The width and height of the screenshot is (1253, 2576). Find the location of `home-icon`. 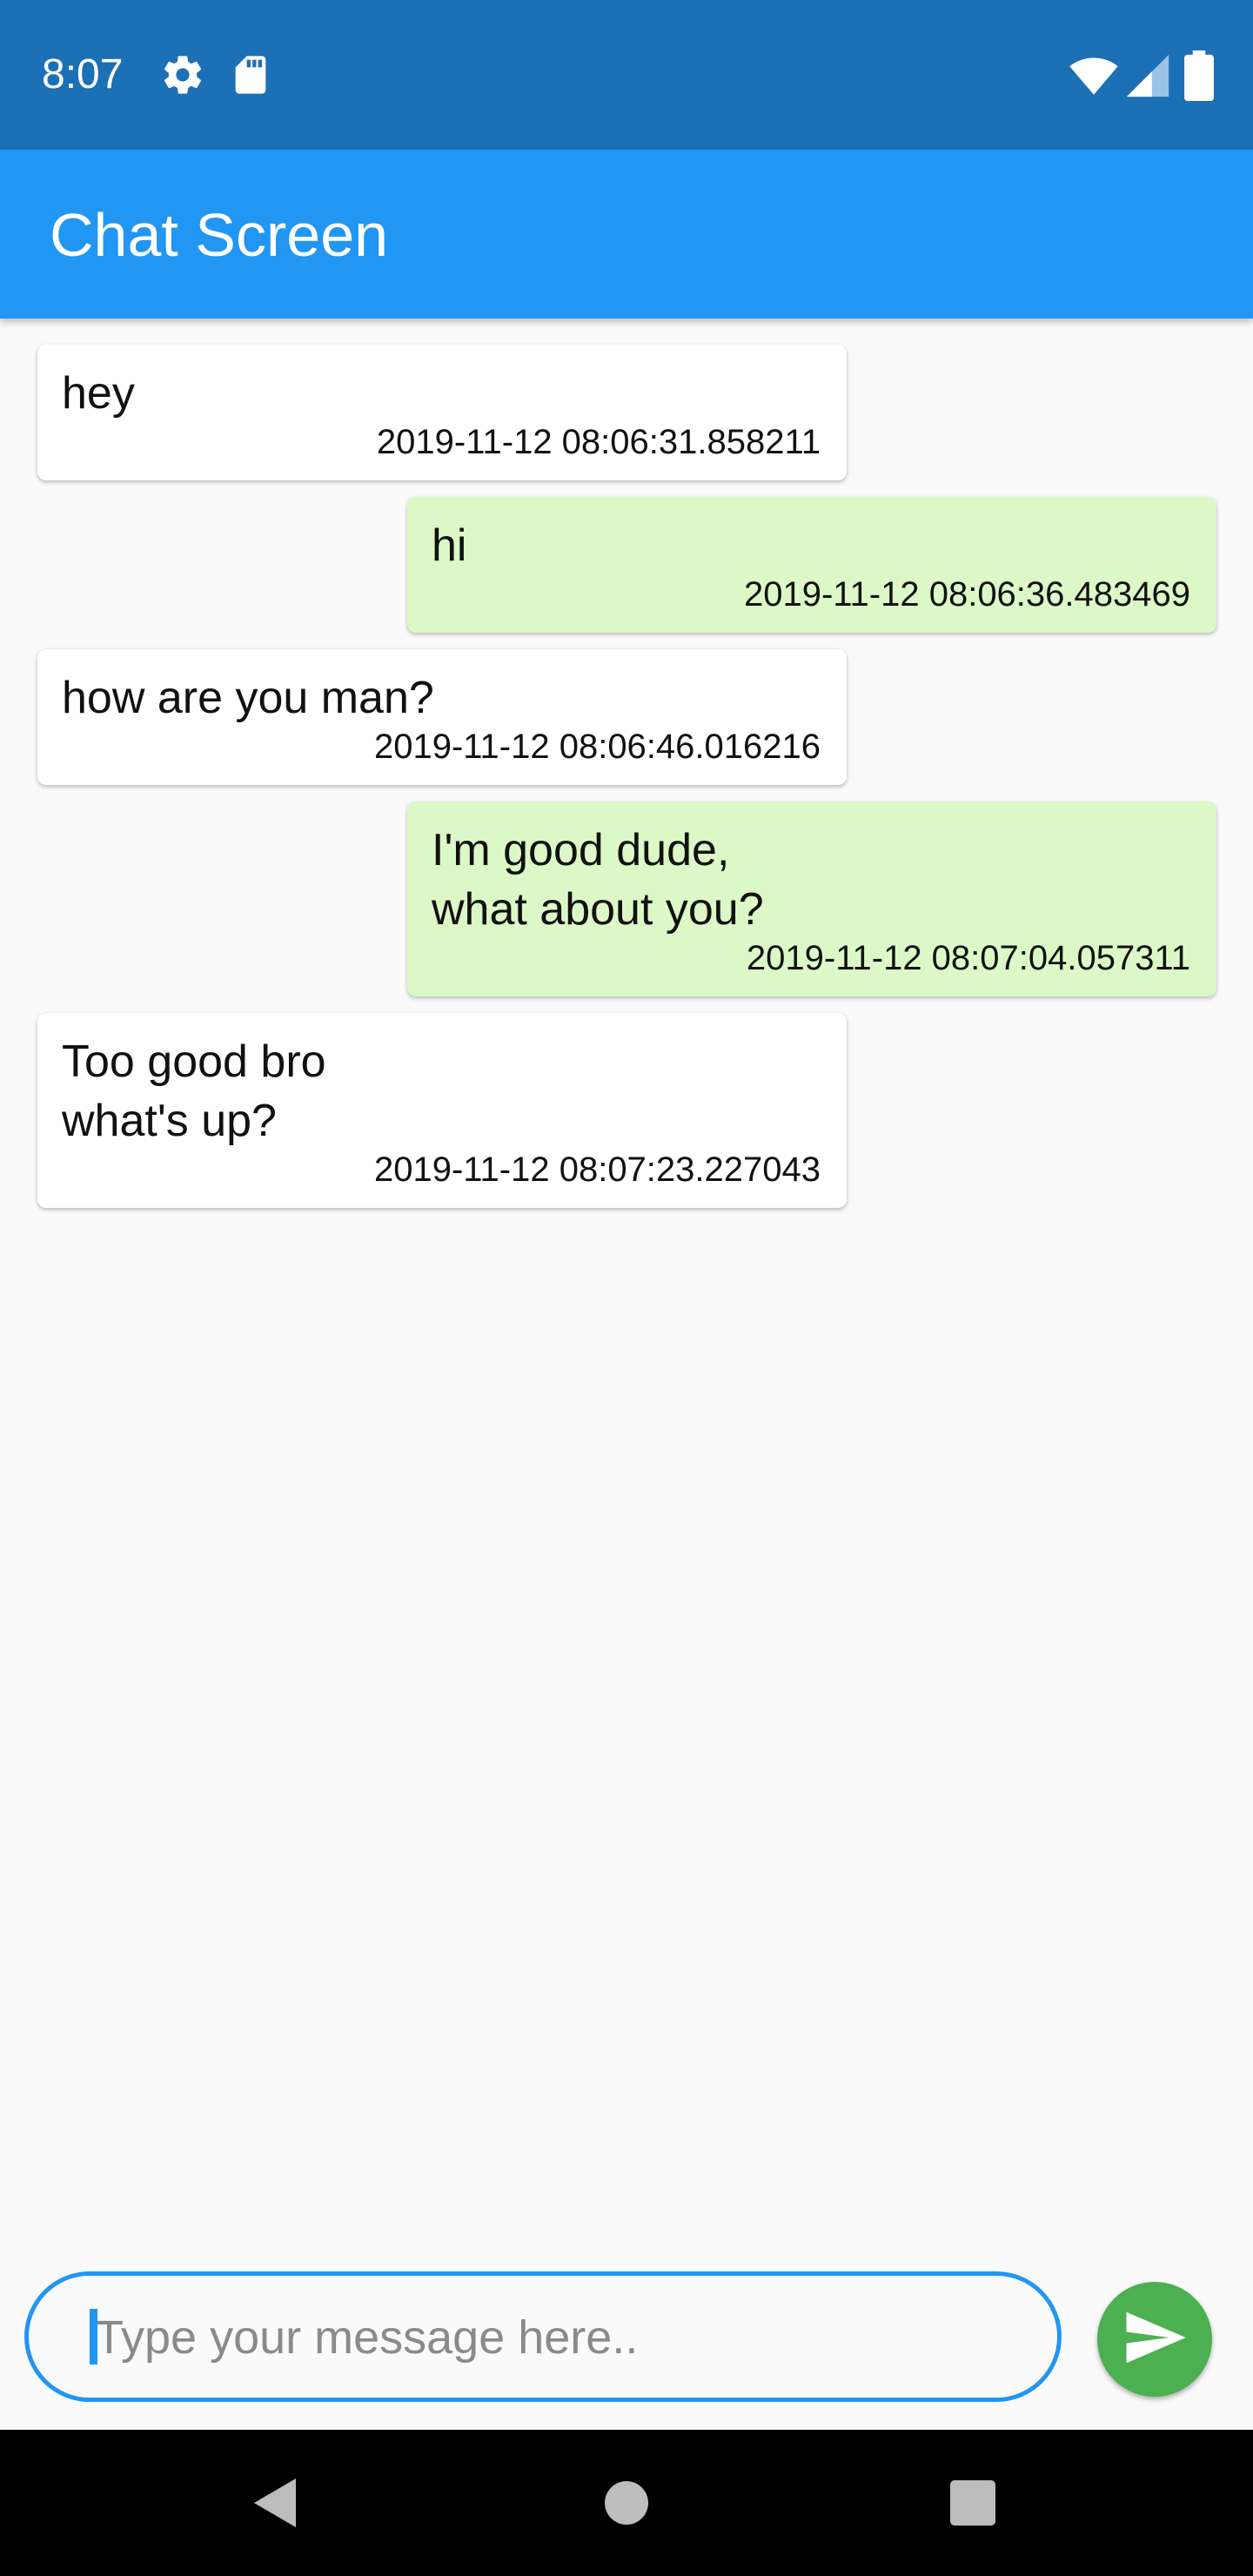

home-icon is located at coordinates (626, 2503).